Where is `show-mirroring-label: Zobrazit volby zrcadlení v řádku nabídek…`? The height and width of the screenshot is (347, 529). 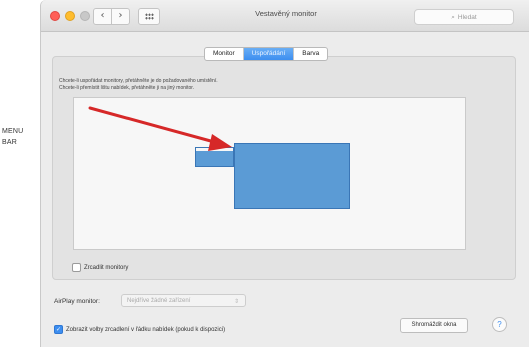
show-mirroring-label: Zobrazit volby zrcadlení v řádku nabídek… is located at coordinates (146, 329).